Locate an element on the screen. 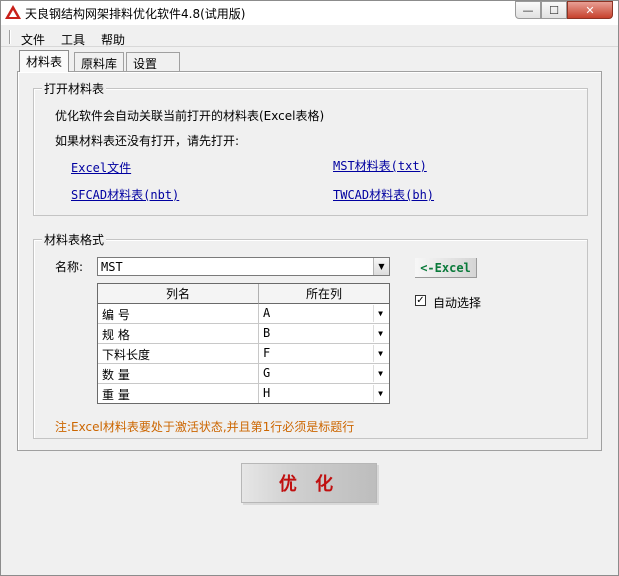 The image size is (619, 576). table-row: 规 格 B ▼ is located at coordinates (243, 334).